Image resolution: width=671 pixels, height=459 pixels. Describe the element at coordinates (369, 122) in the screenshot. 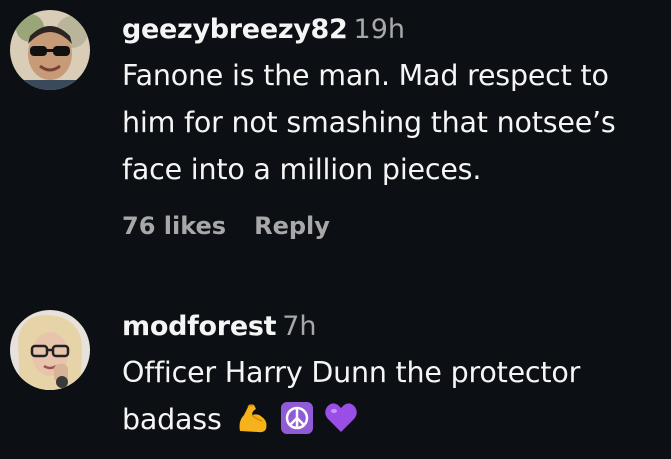

I see `comment-text-line: him for not smashing that notsee’s` at that location.